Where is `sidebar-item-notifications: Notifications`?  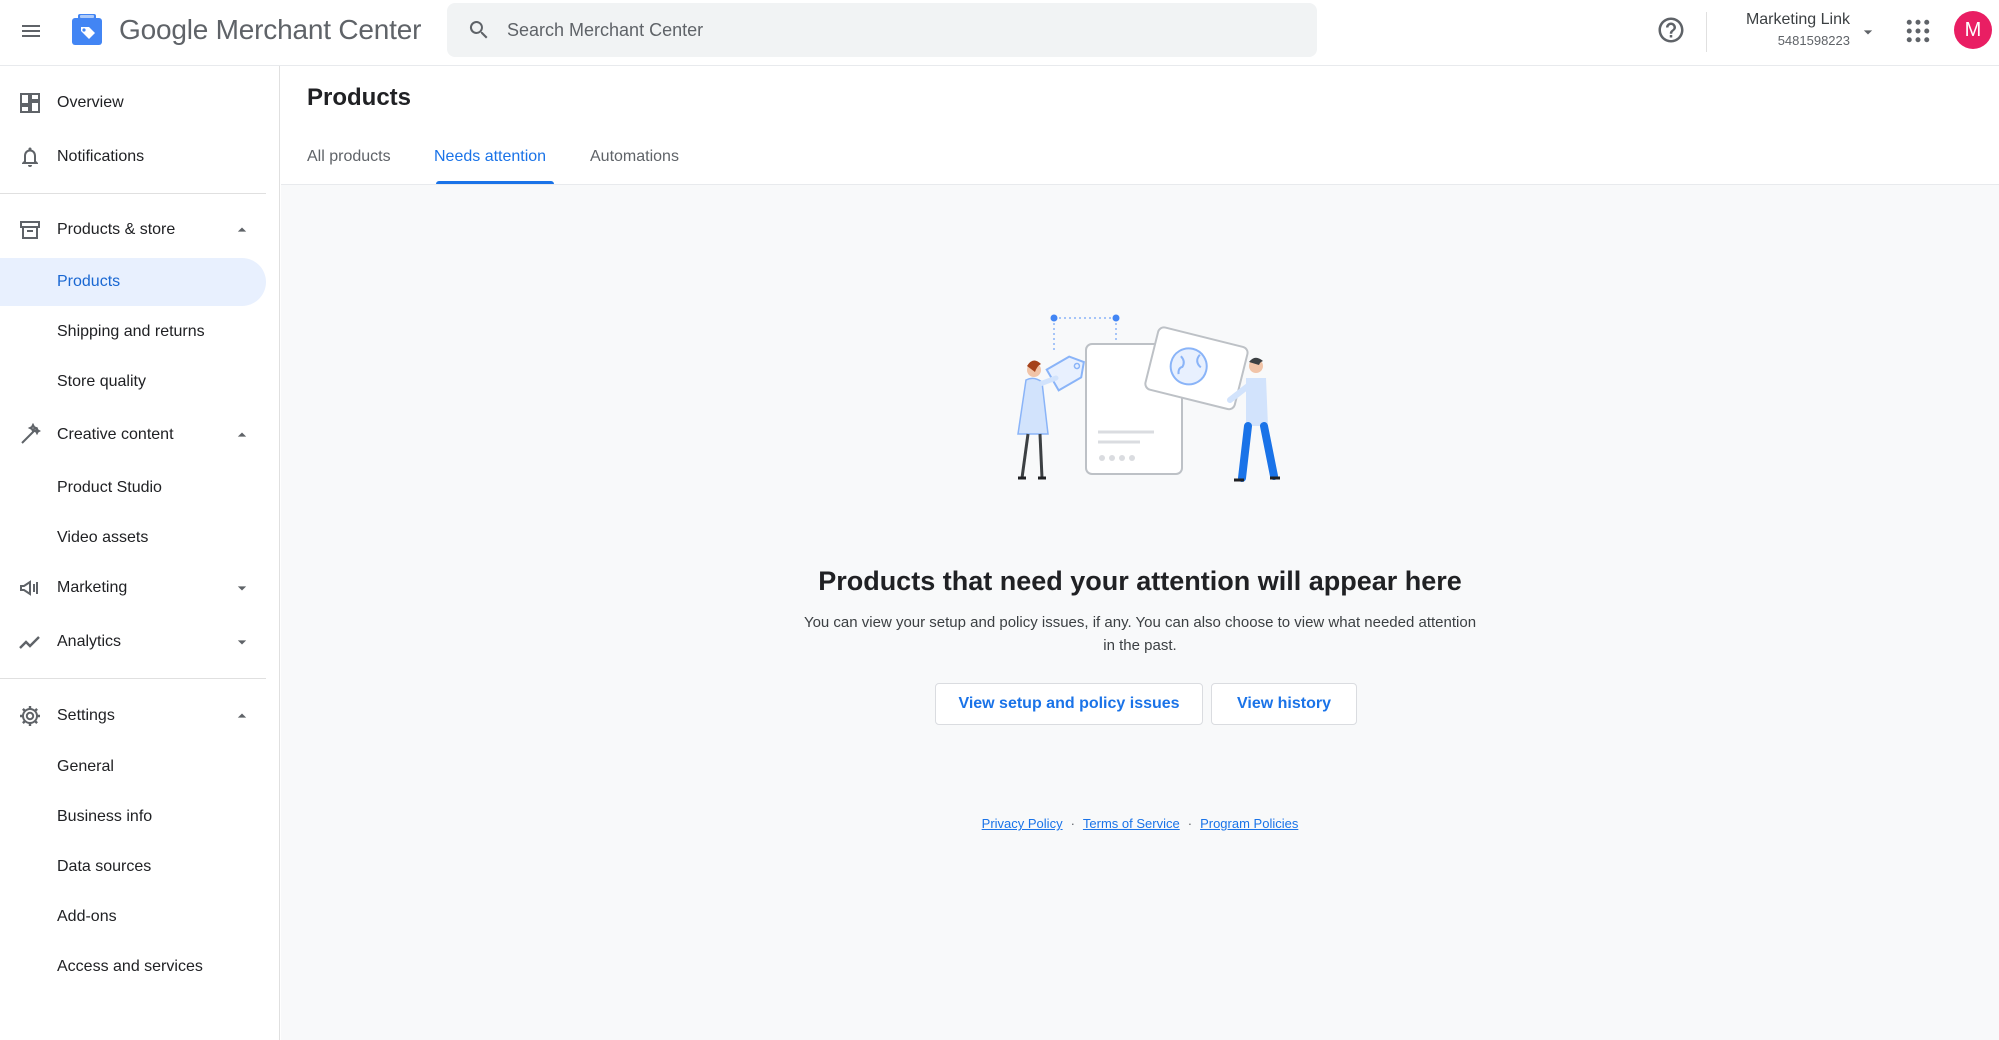
sidebar-item-notifications: Notifications is located at coordinates (133, 157).